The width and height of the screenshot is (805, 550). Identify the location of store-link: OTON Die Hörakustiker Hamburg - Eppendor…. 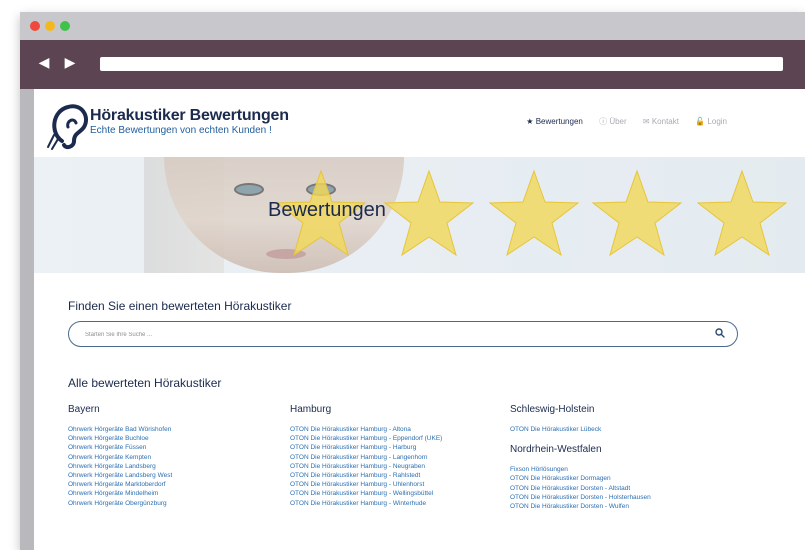
(366, 438).